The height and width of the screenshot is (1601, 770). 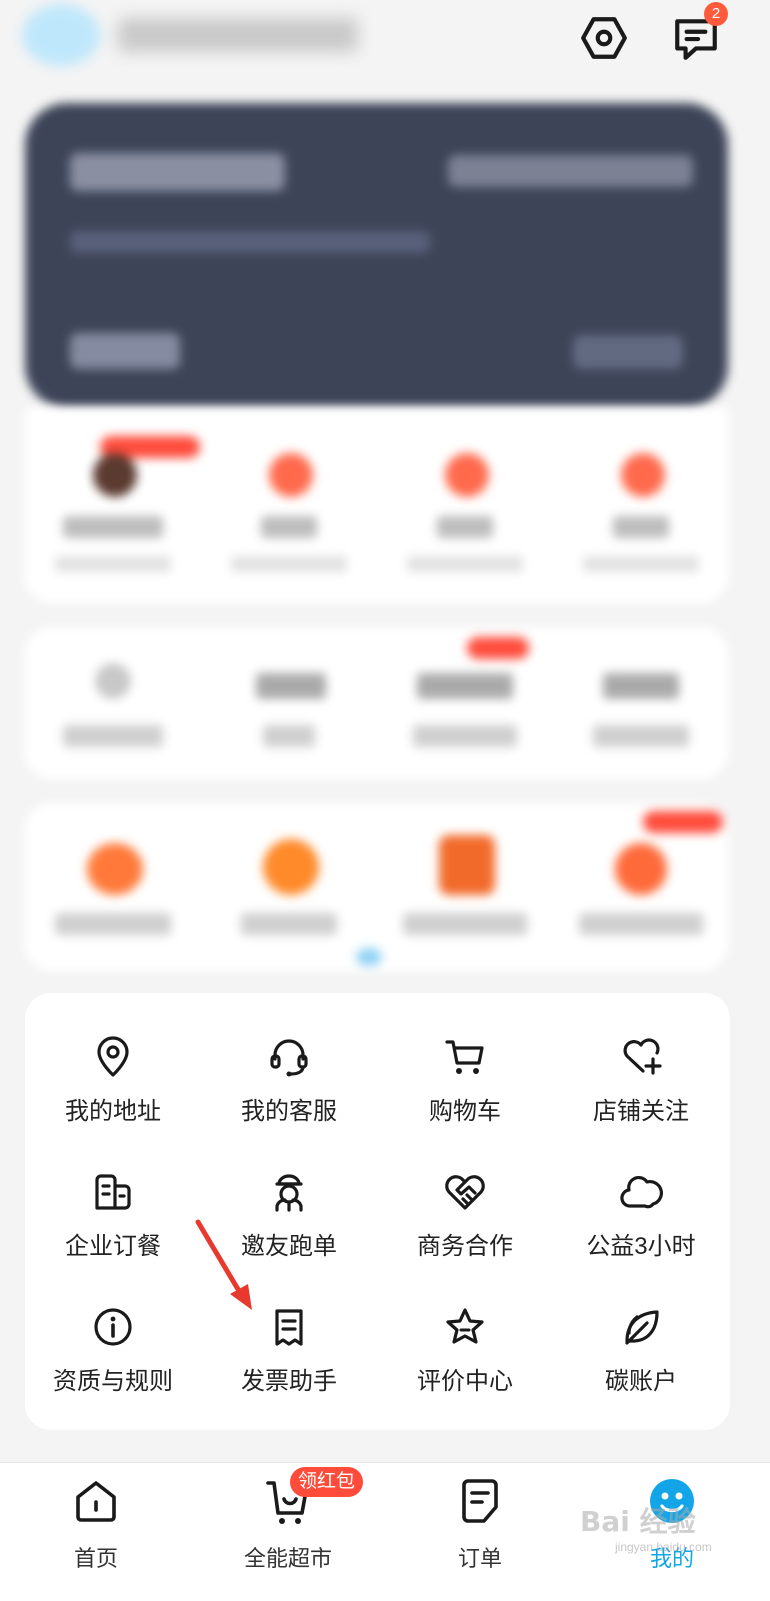 What do you see at coordinates (125, 351) in the screenshot?
I see `member-card-button-blurred` at bounding box center [125, 351].